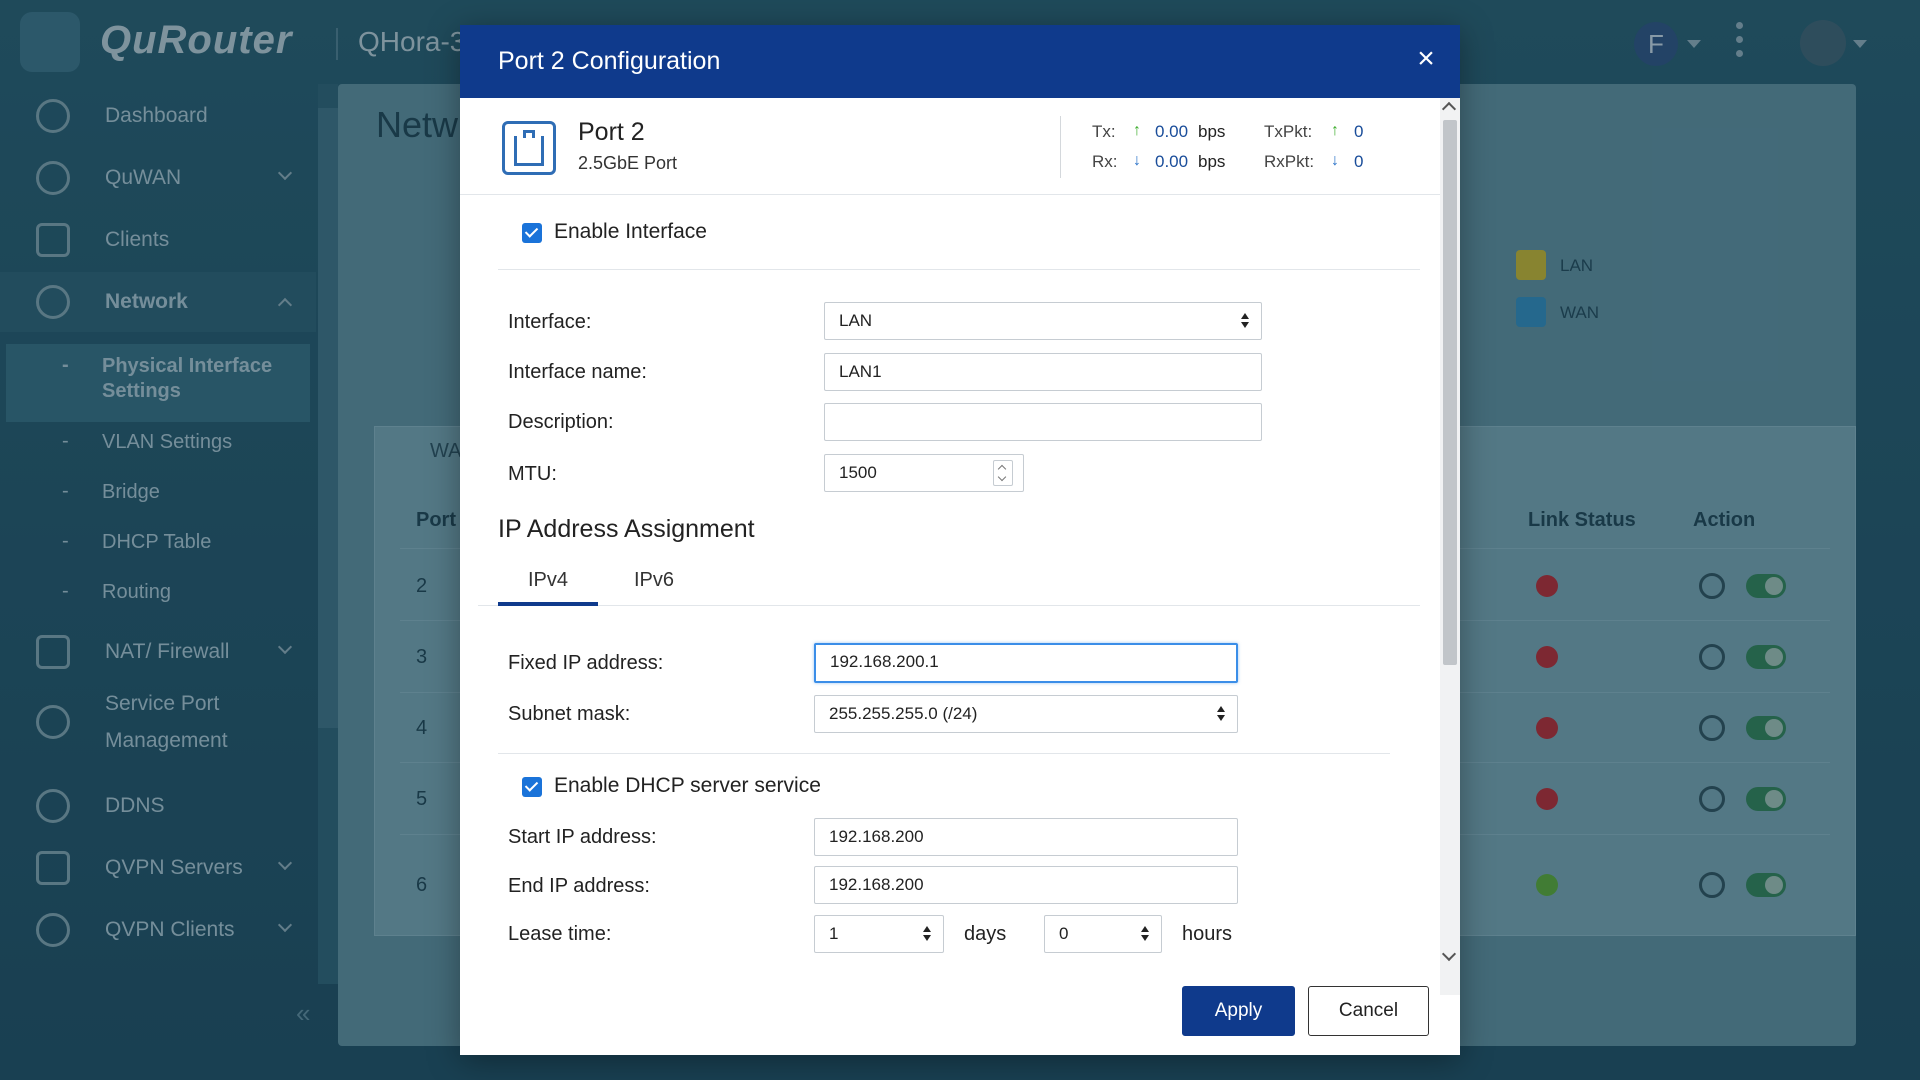  What do you see at coordinates (630, 231) in the screenshot?
I see `enable-interface-label: Enable Interface` at bounding box center [630, 231].